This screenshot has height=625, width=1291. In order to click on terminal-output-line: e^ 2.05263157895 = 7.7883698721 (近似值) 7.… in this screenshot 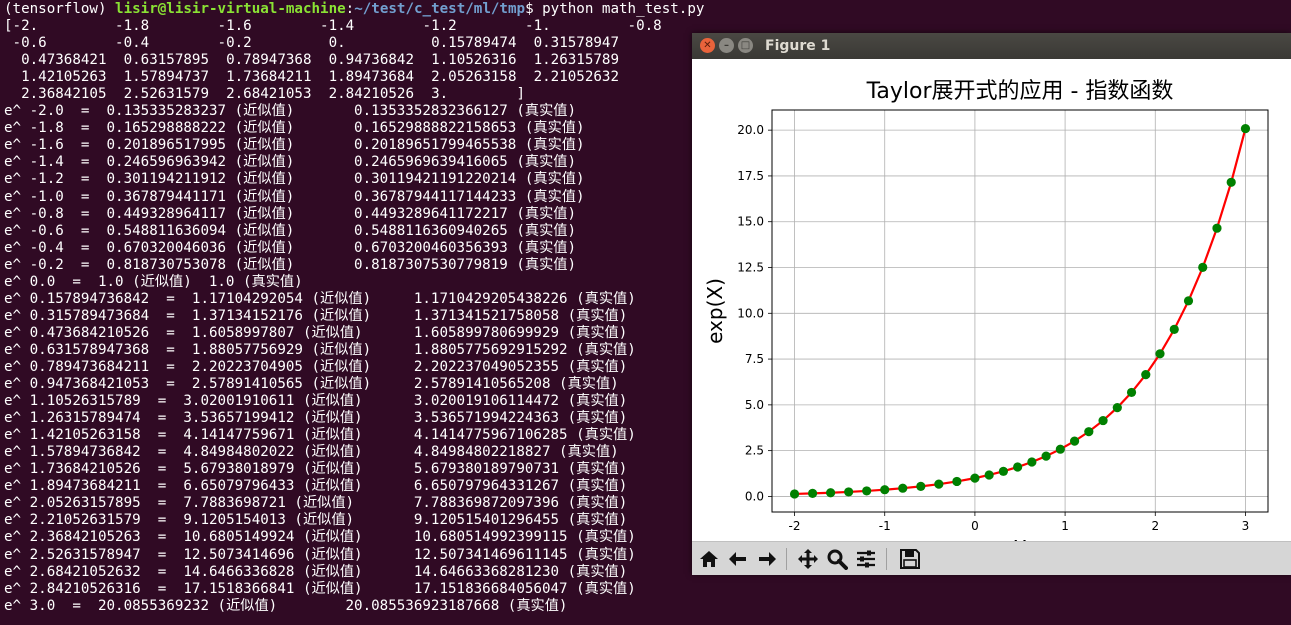, I will do `click(316, 503)`.